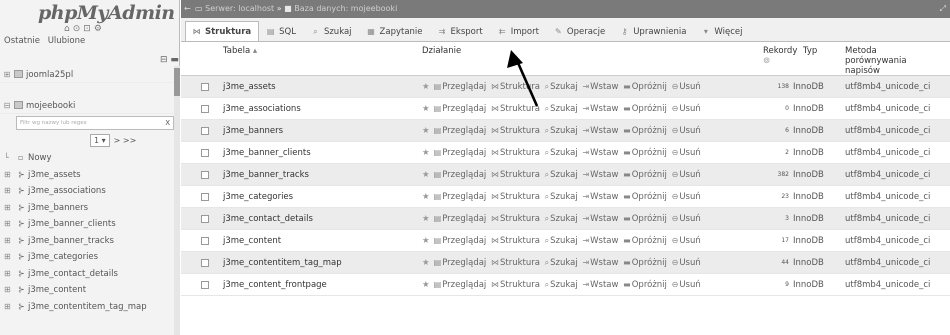 This screenshot has height=335, width=950. What do you see at coordinates (187, 9) in the screenshot?
I see `back-arrow-icon: ←` at bounding box center [187, 9].